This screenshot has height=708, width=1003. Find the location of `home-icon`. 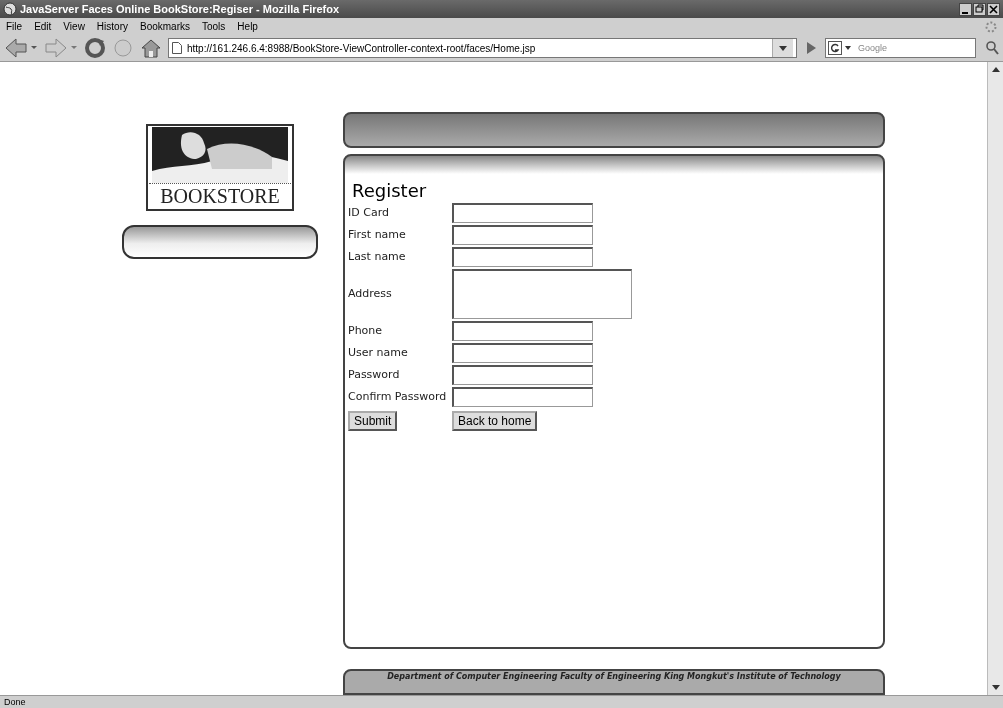

home-icon is located at coordinates (151, 48).